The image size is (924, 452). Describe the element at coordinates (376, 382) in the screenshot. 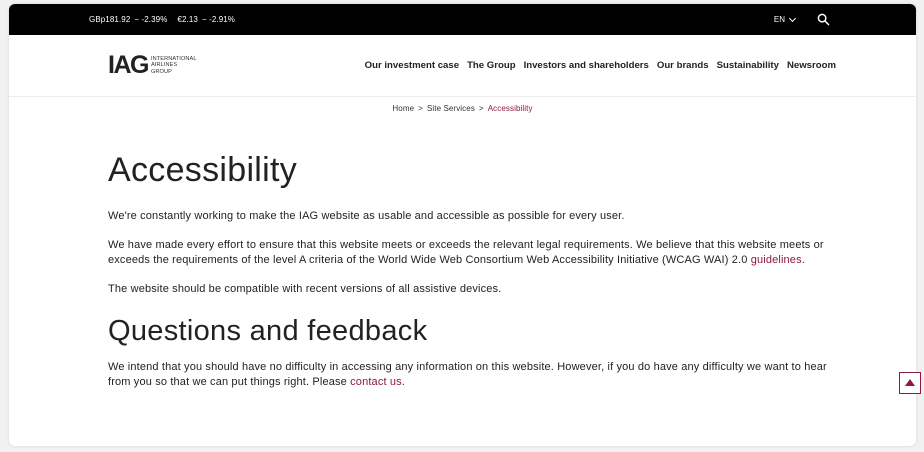

I see `contact-us-link: contact us` at that location.